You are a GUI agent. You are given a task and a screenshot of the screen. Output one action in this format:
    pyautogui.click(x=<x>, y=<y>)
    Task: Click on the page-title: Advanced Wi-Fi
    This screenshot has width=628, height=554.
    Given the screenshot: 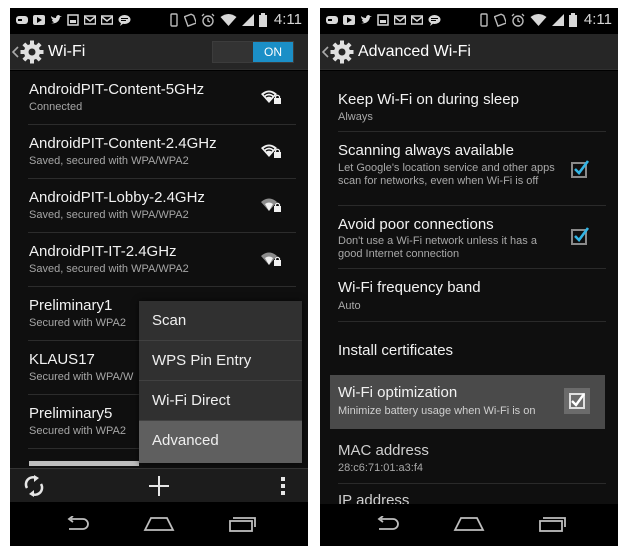 What is the action you would take?
    pyautogui.click(x=414, y=51)
    